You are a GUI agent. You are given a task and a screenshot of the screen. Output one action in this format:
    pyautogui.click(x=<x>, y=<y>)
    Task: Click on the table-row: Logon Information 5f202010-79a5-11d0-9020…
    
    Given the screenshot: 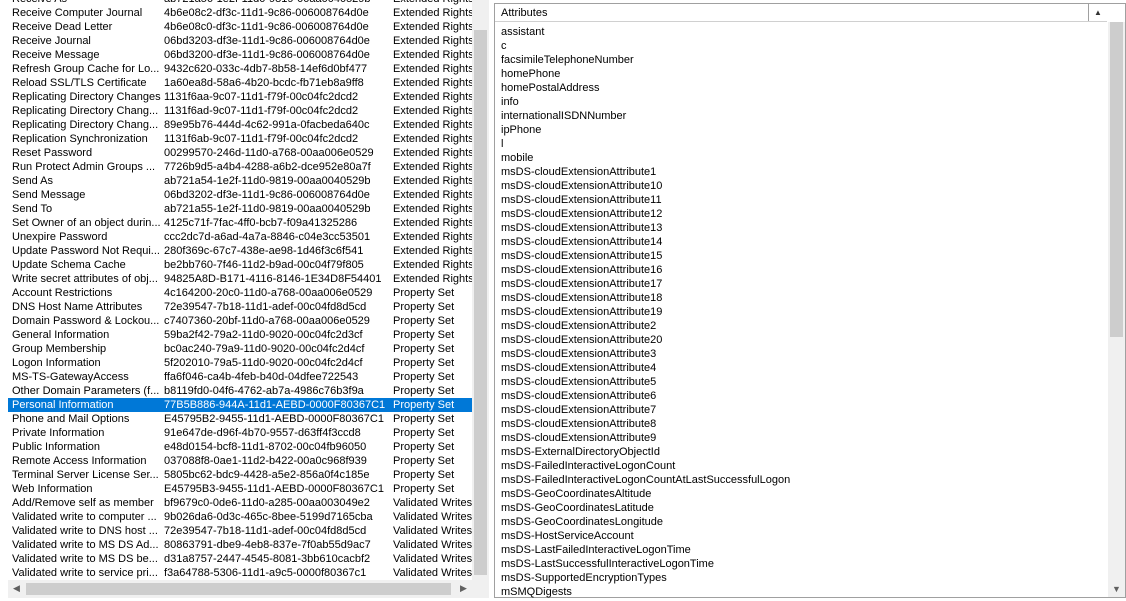 What is the action you would take?
    pyautogui.click(x=240, y=363)
    